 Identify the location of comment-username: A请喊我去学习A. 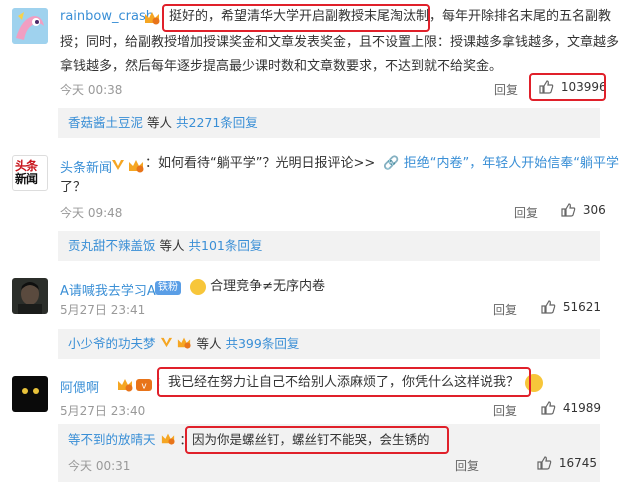
(108, 289).